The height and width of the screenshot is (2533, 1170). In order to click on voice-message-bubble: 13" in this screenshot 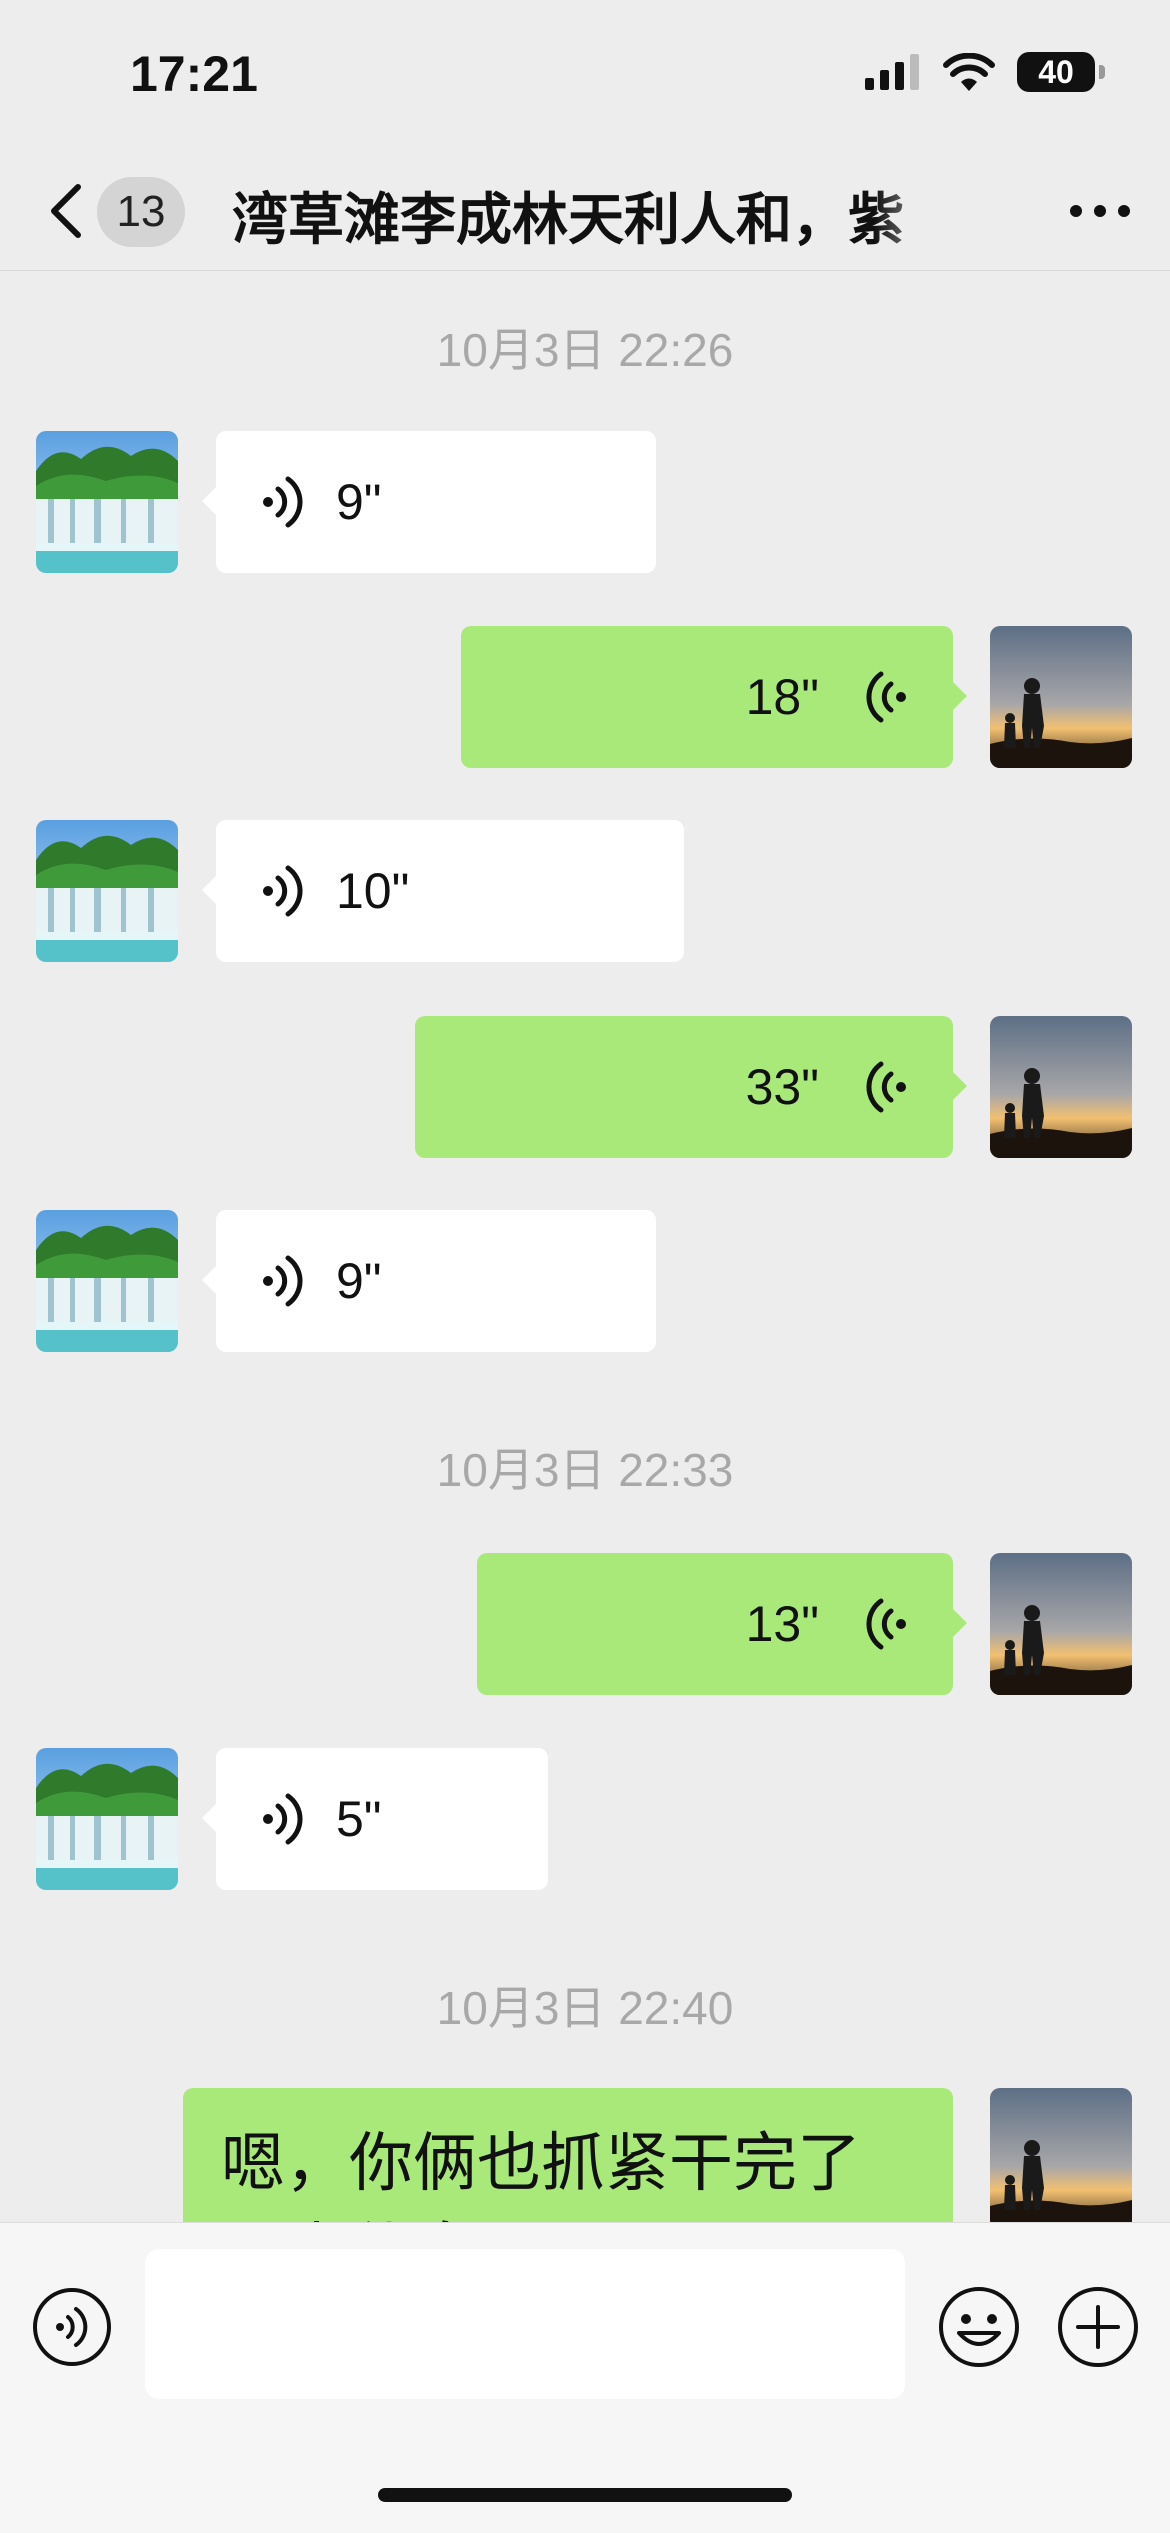, I will do `click(722, 1624)`.